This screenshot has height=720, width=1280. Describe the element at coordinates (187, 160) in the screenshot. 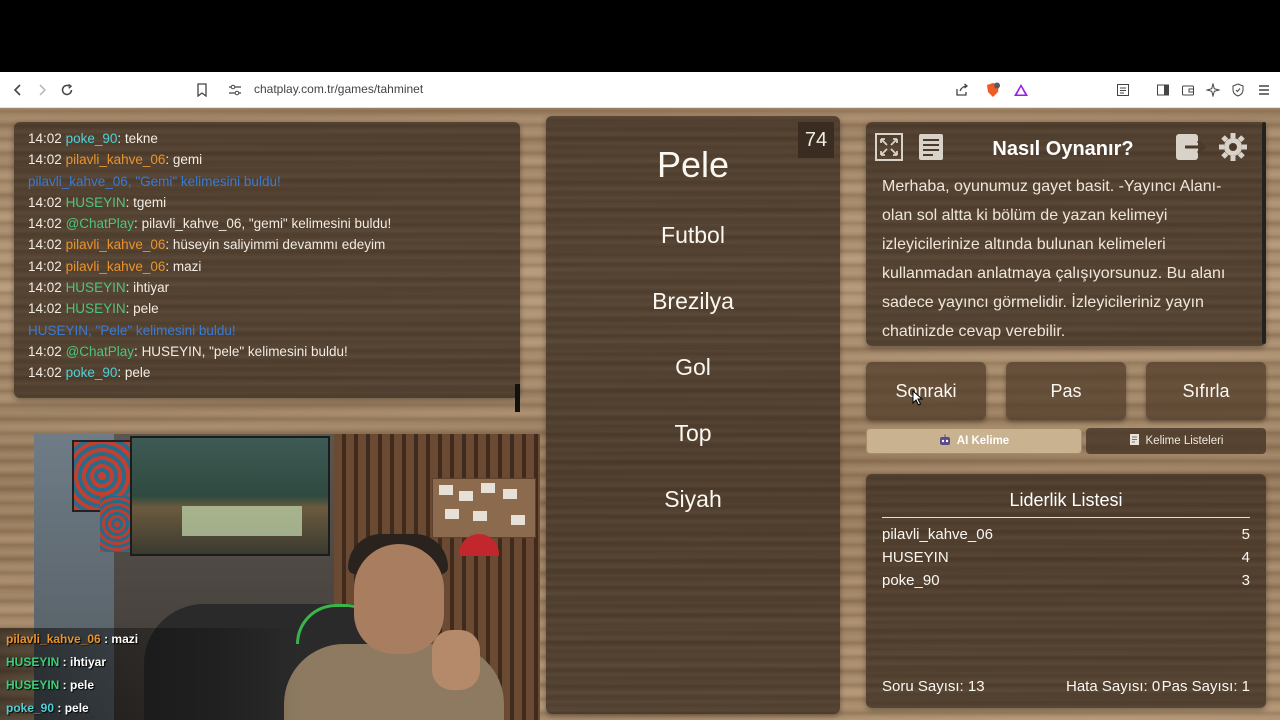

I see `chat-message-text: gemi` at that location.